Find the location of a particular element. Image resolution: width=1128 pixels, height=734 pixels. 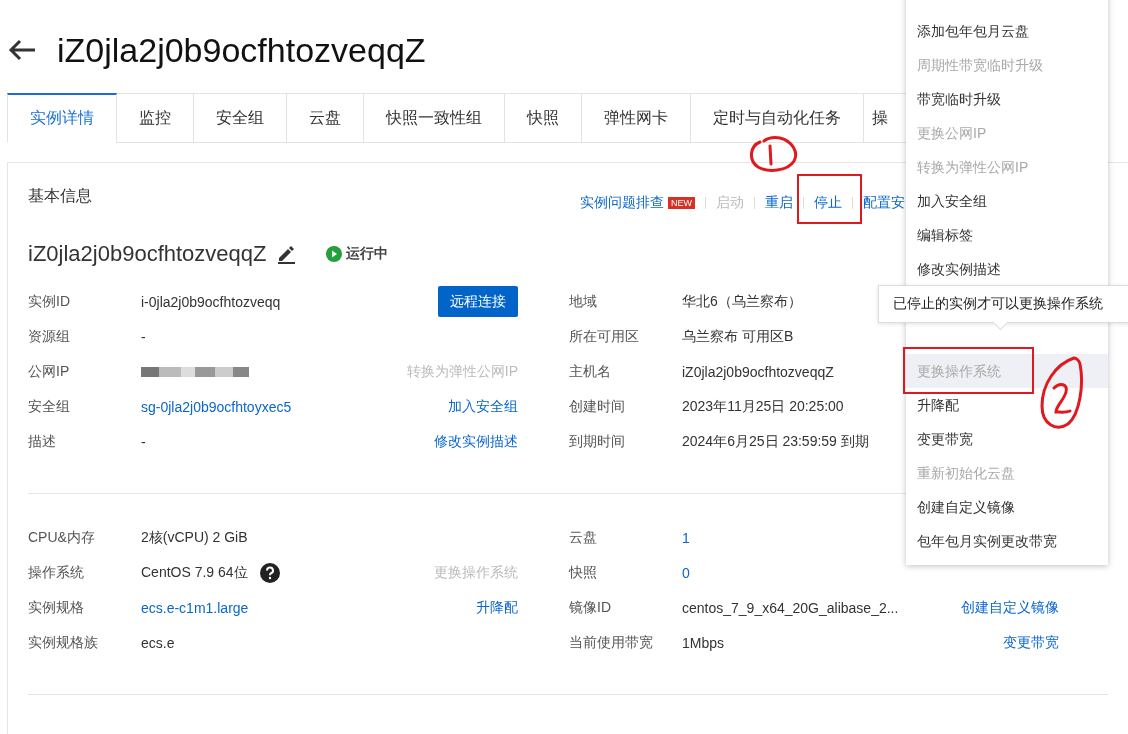

field-label: CPU&内存 is located at coordinates (62, 537).